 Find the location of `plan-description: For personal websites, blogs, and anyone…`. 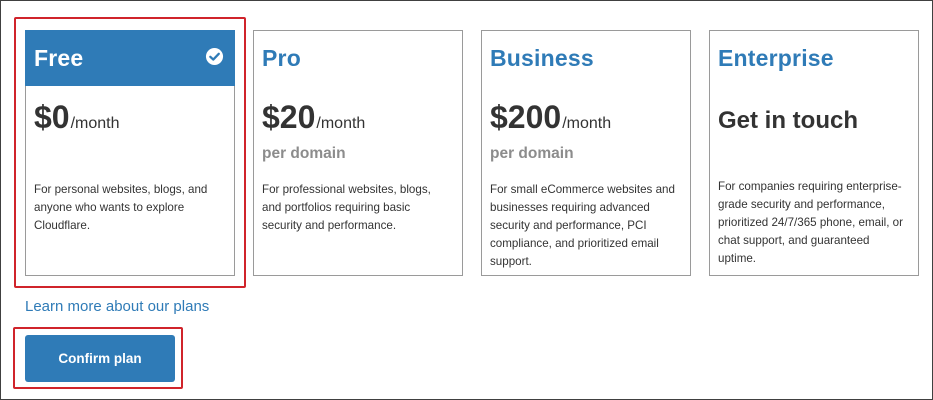

plan-description: For personal websites, blogs, and anyone… is located at coordinates (121, 207).